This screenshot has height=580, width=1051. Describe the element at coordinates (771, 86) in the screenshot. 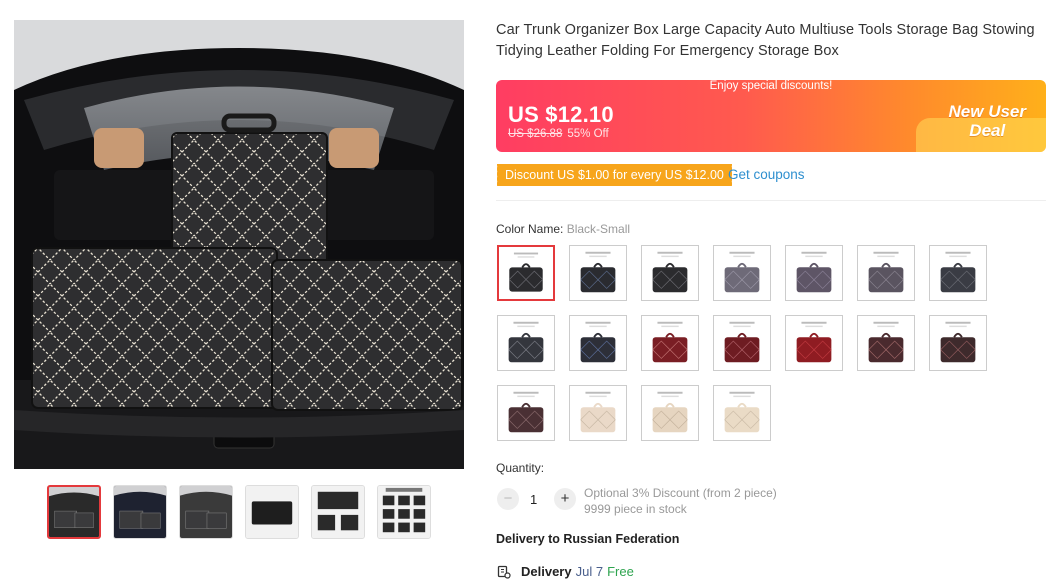

I see `promo-banner-text: Enjoy special discounts!` at that location.